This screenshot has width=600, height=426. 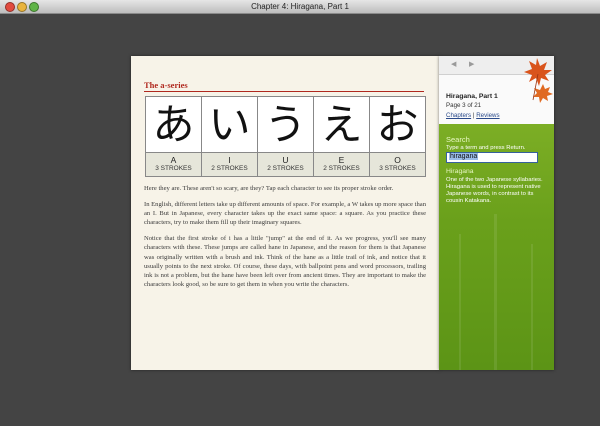 What do you see at coordinates (341, 124) in the screenshot?
I see `kana-character: え` at bounding box center [341, 124].